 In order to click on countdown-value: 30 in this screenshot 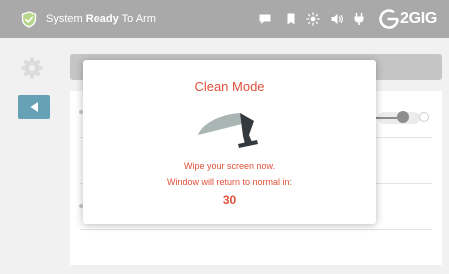, I will do `click(229, 200)`.